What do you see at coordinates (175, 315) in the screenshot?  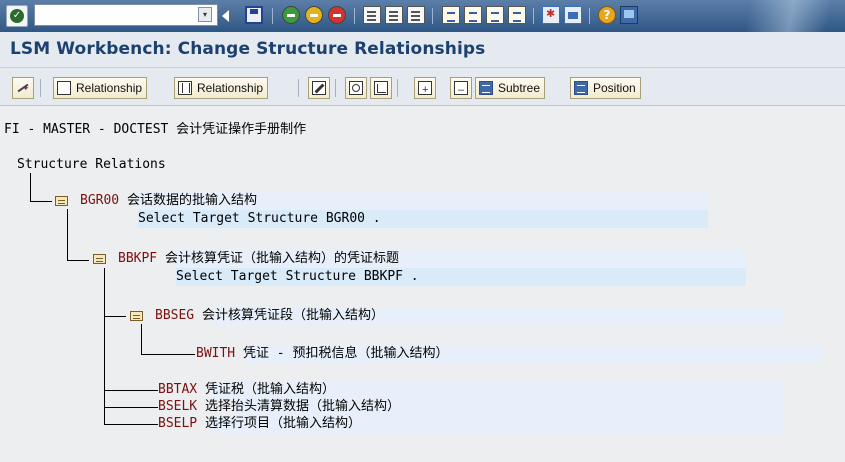 I see `node-key: BBSEG` at bounding box center [175, 315].